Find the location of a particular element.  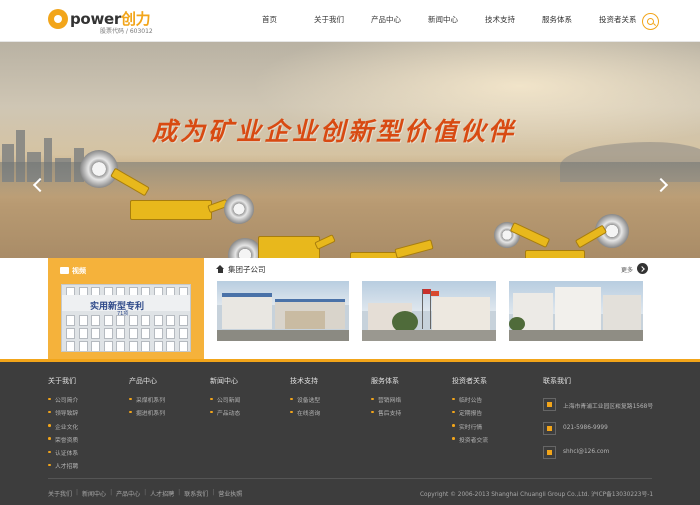

roadheader-machine is located at coordinates (375, 255).